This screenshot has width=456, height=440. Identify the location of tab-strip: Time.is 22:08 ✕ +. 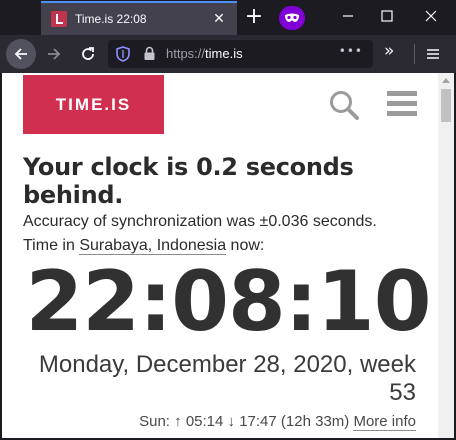
(228, 17).